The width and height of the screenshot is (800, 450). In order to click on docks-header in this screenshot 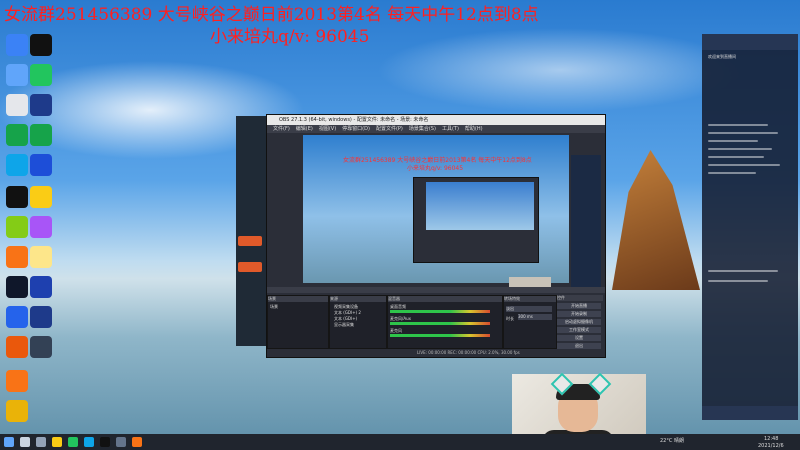, I will do `click(436, 290)`.